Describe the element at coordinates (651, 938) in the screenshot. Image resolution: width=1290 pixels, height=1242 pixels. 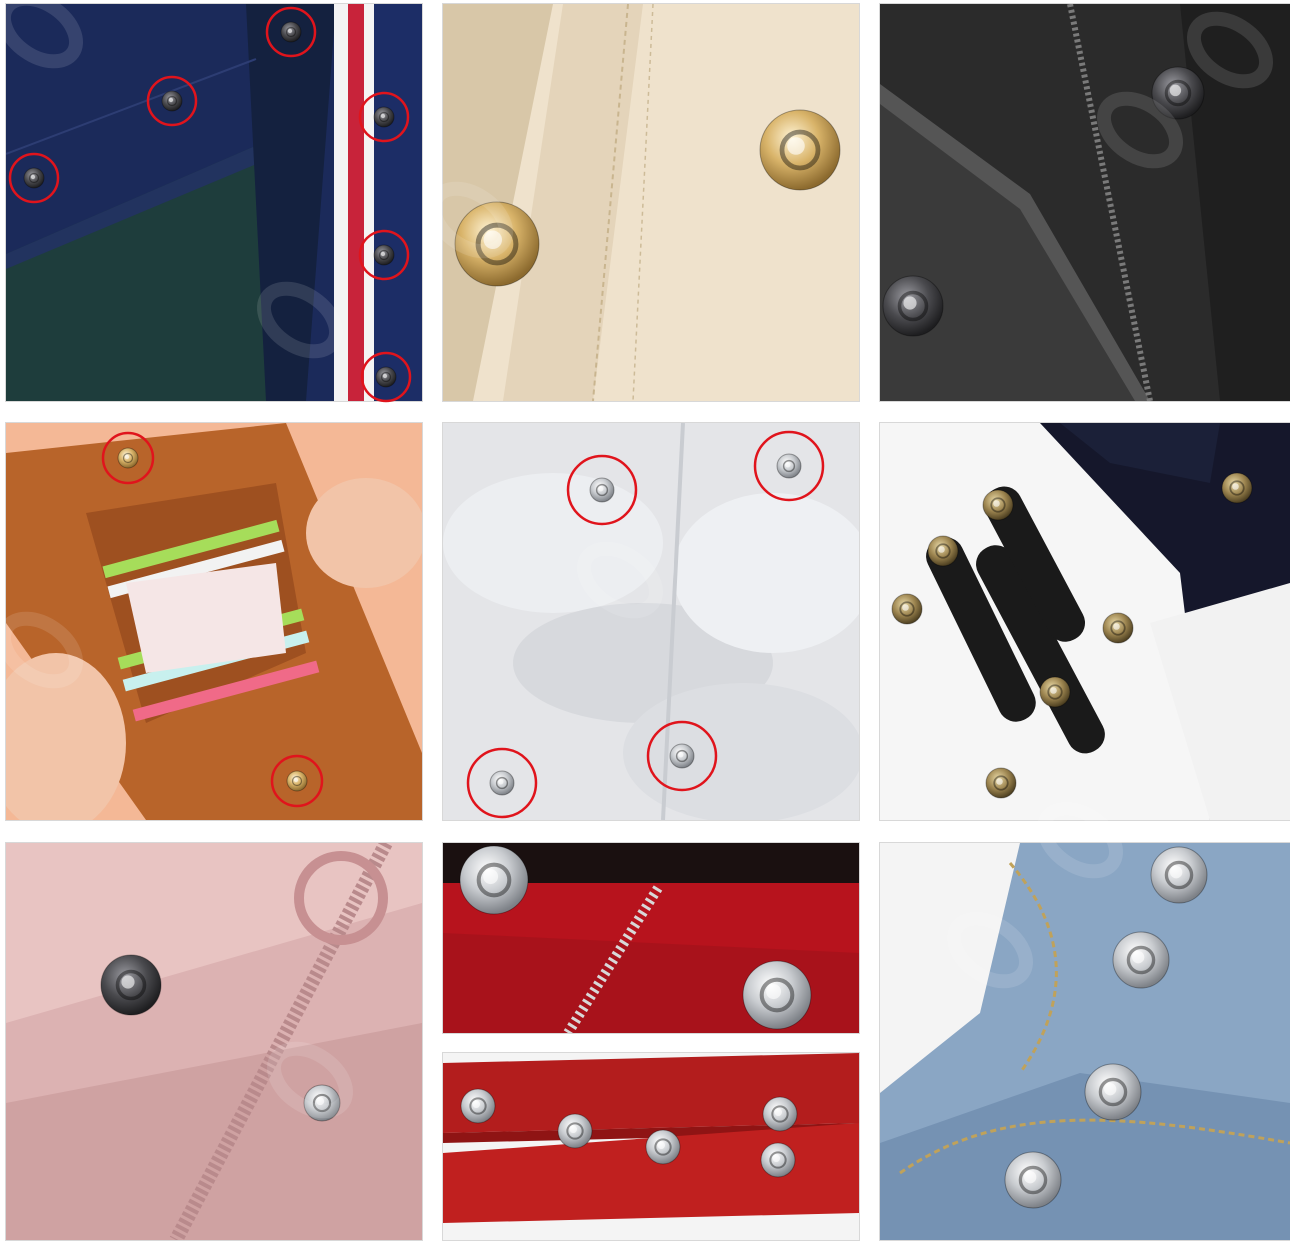
I see `photo-red-fabric` at that location.